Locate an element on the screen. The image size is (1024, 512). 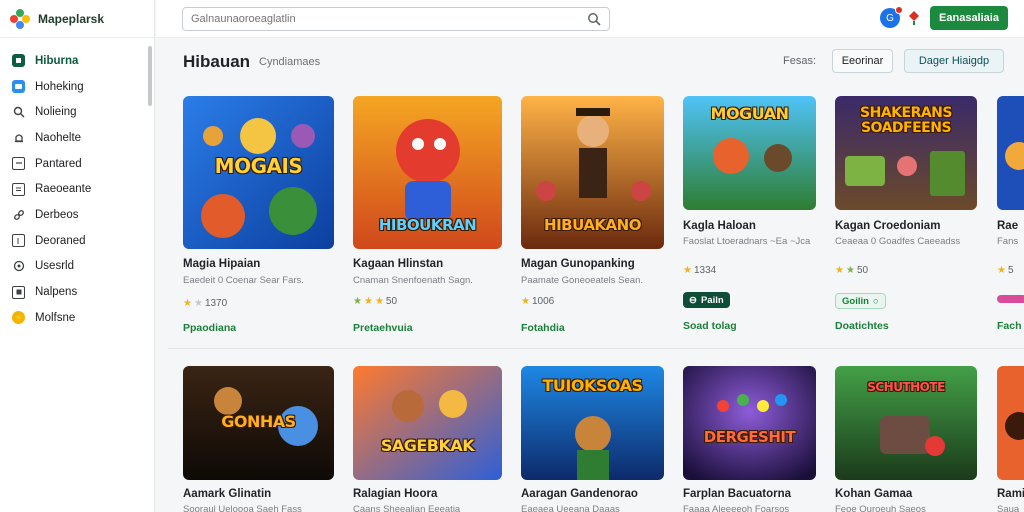
rating-count: 1334 is located at coordinates (705, 270).